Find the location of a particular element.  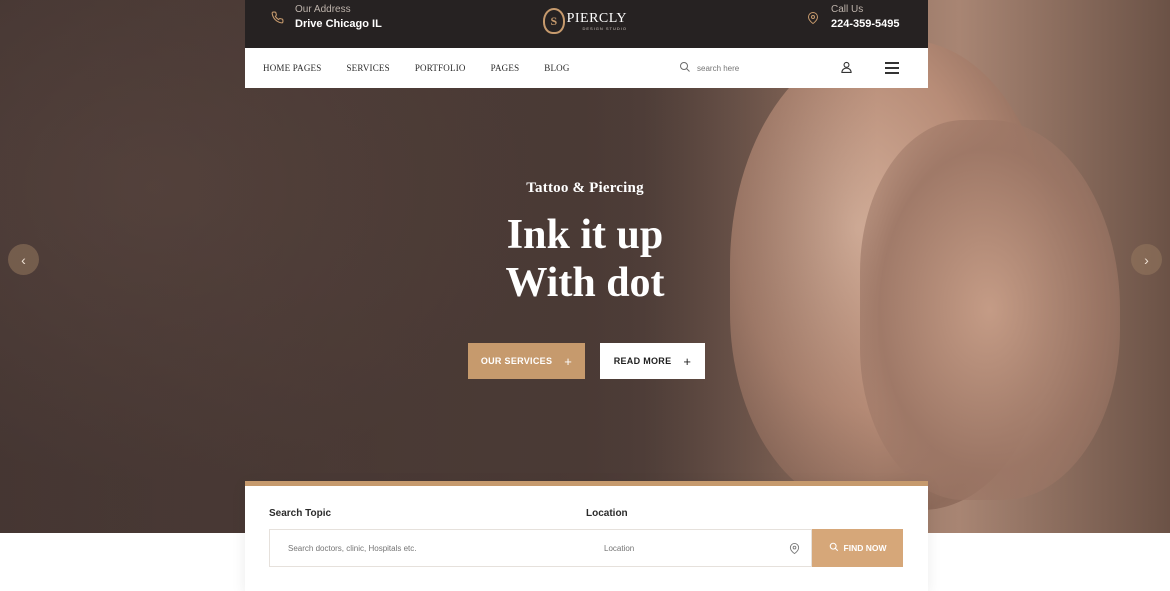

nav-item-portfolio: PORTFOLIO is located at coordinates (440, 68).